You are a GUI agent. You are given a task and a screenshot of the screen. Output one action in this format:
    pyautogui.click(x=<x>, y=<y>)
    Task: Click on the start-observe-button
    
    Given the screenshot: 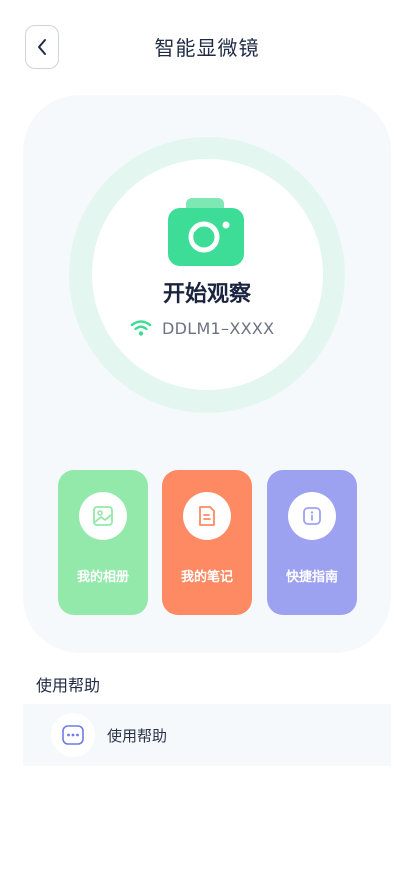 What is the action you would take?
    pyautogui.click(x=207, y=274)
    